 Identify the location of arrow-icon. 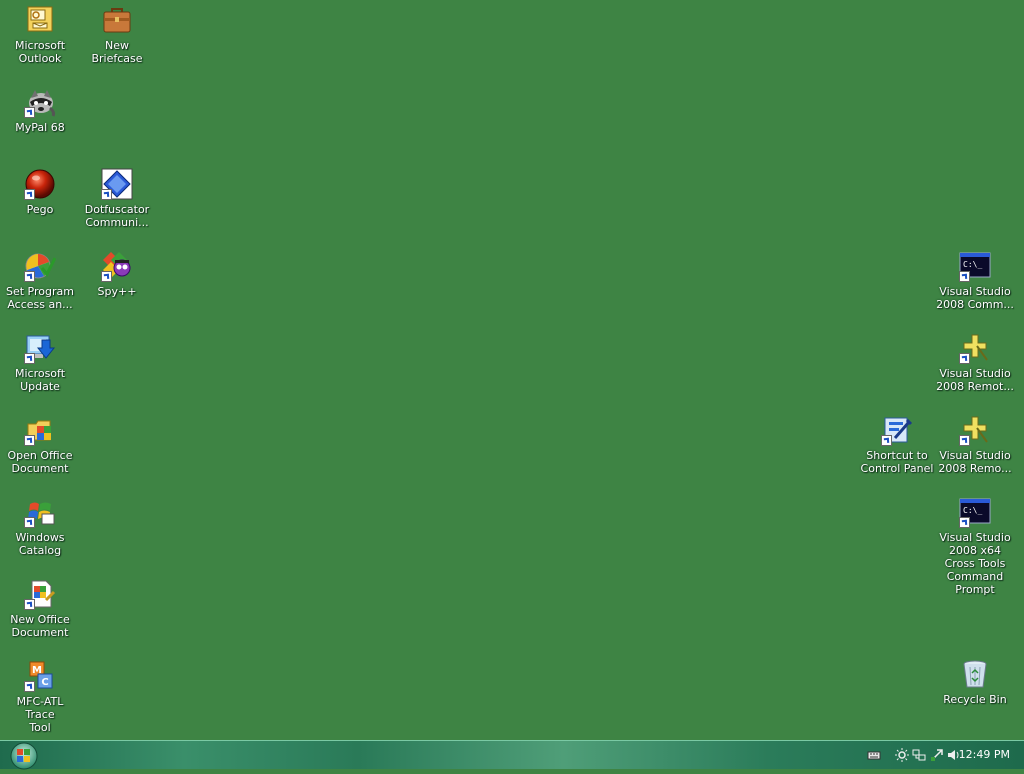
(937, 755).